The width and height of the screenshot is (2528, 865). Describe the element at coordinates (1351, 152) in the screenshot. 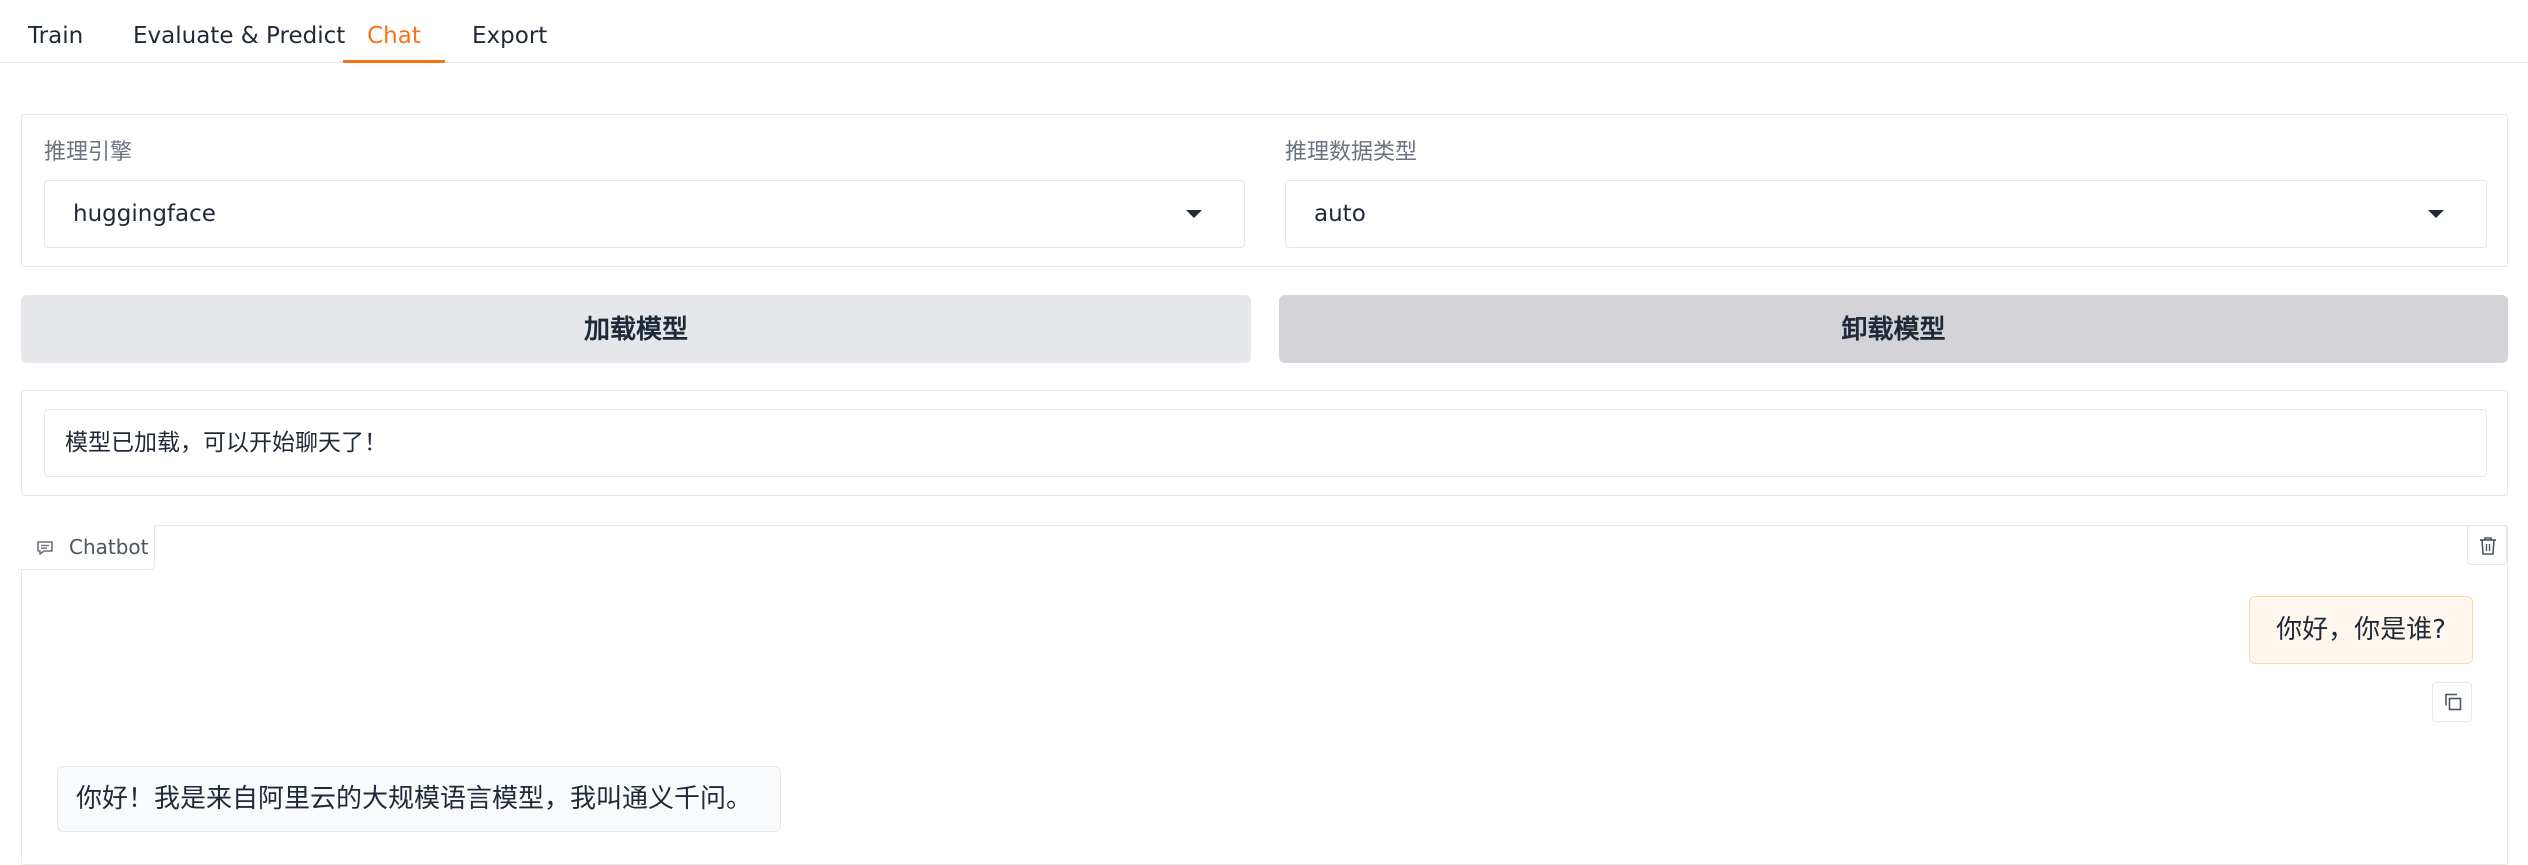

I see `dtype-label: 推理数据类型` at that location.